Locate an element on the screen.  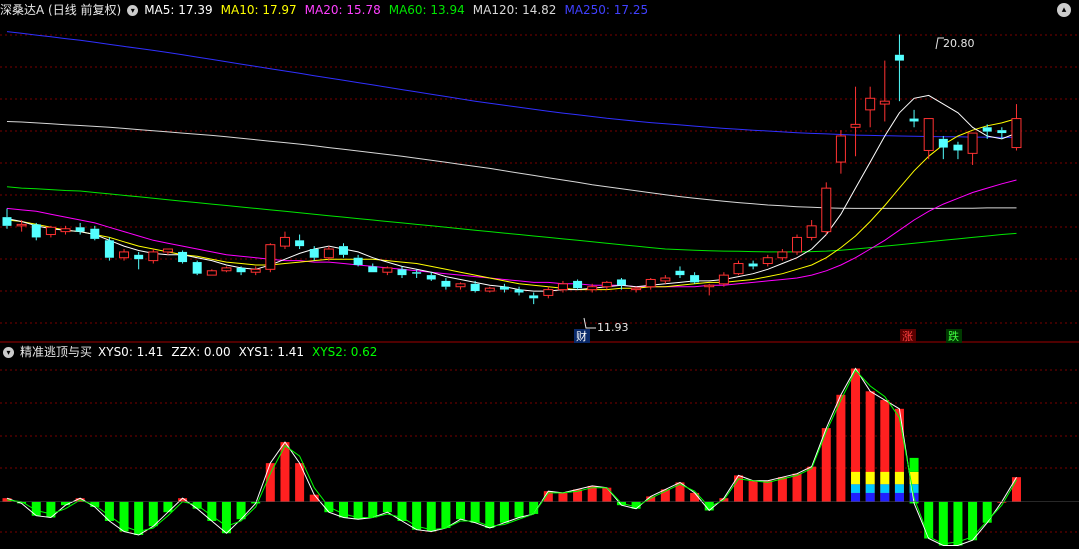
marker-zhang: 涨 is located at coordinates (907, 336).